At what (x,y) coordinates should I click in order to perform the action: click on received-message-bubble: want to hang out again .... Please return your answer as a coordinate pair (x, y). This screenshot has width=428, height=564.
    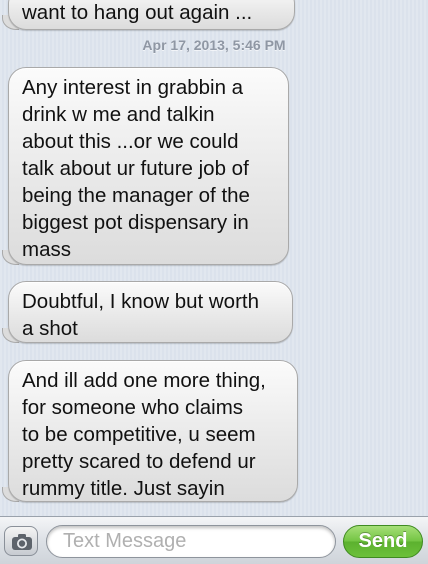
    Looking at the image, I should click on (148, 15).